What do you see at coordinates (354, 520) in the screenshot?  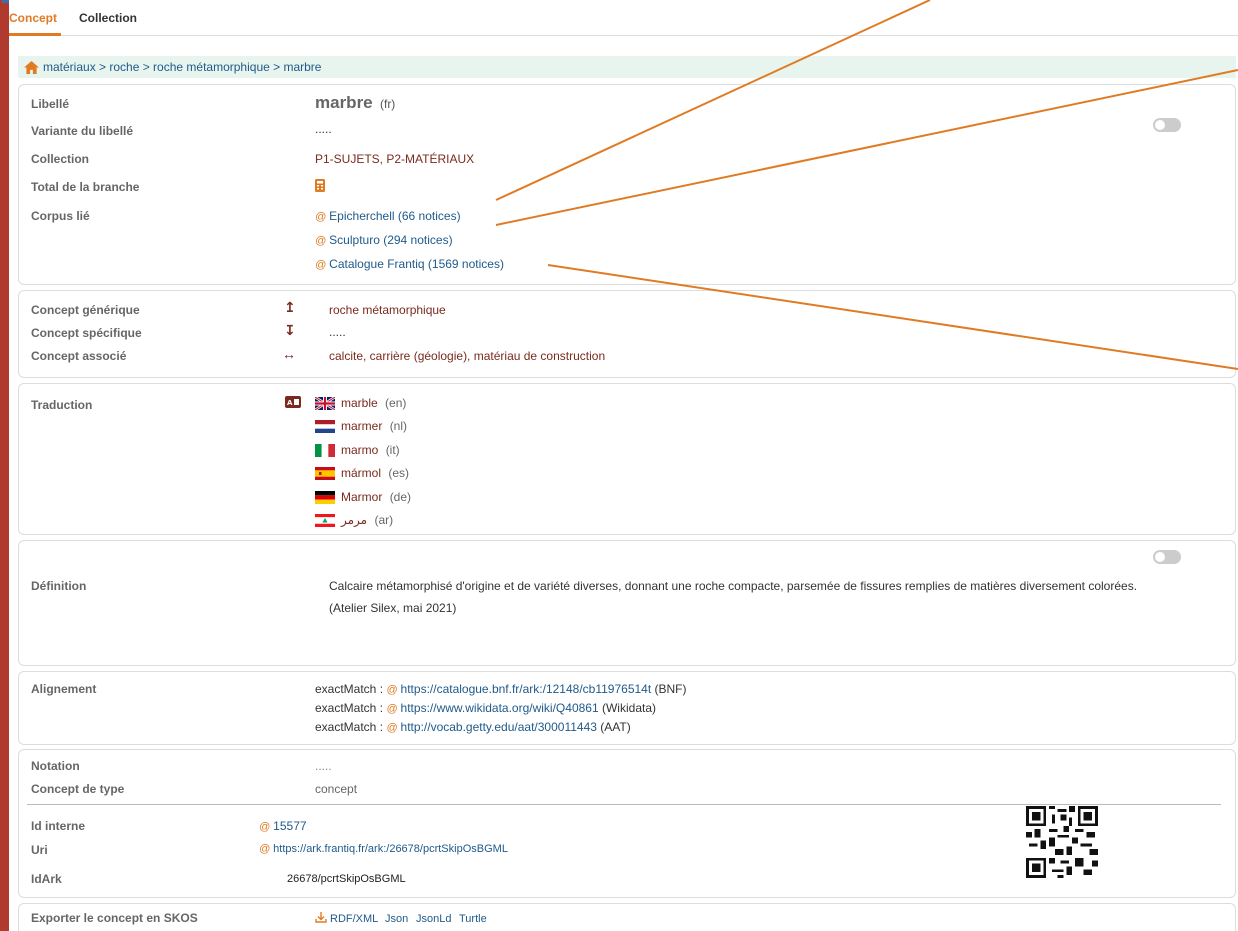 I see `translation-item: مرمر (ar)` at bounding box center [354, 520].